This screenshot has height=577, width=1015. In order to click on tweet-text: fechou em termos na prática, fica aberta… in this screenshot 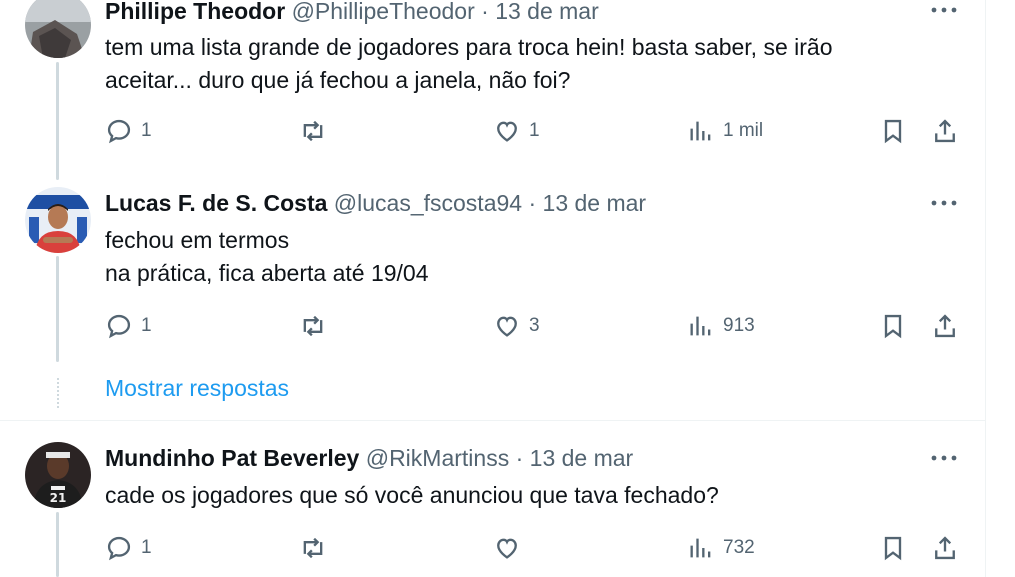, I will do `click(267, 256)`.